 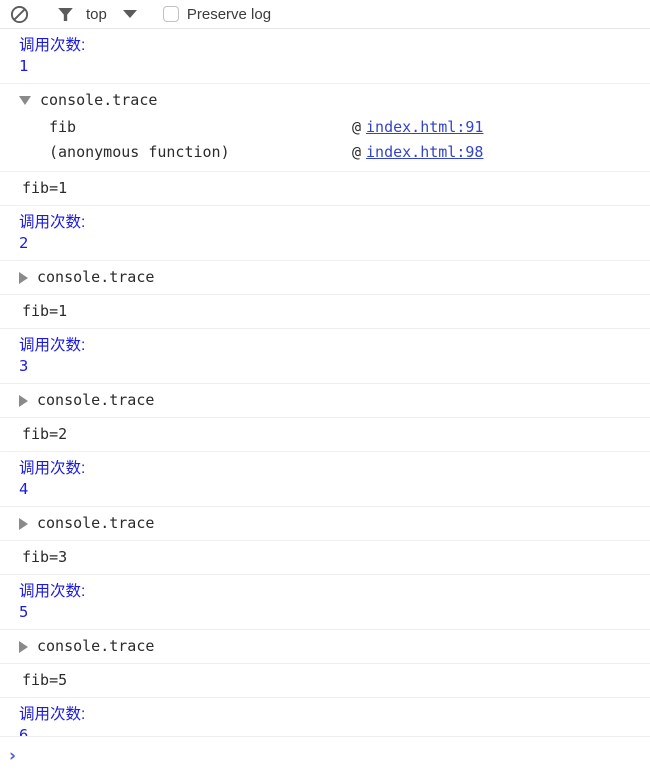 What do you see at coordinates (424, 152) in the screenshot?
I see `stack-frame-source-link: index.html:98` at bounding box center [424, 152].